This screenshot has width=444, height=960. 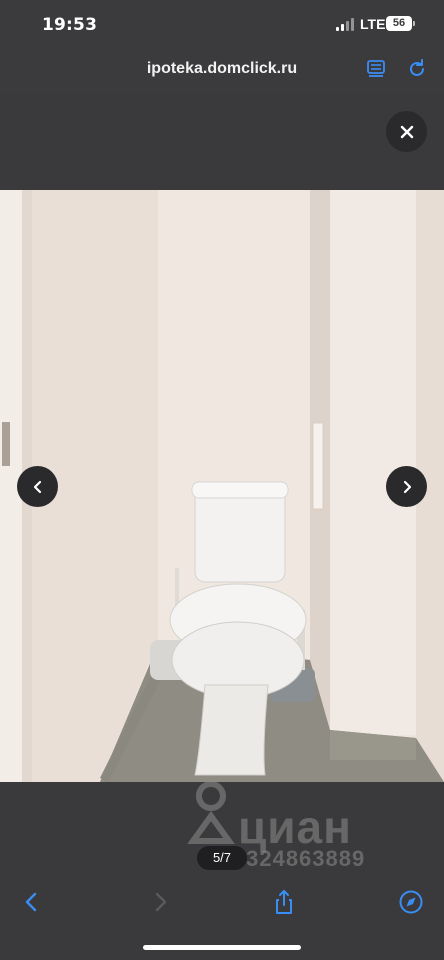 What do you see at coordinates (222, 71) in the screenshot?
I see `browser-url-bar: ipoteka.domclick.ru` at bounding box center [222, 71].